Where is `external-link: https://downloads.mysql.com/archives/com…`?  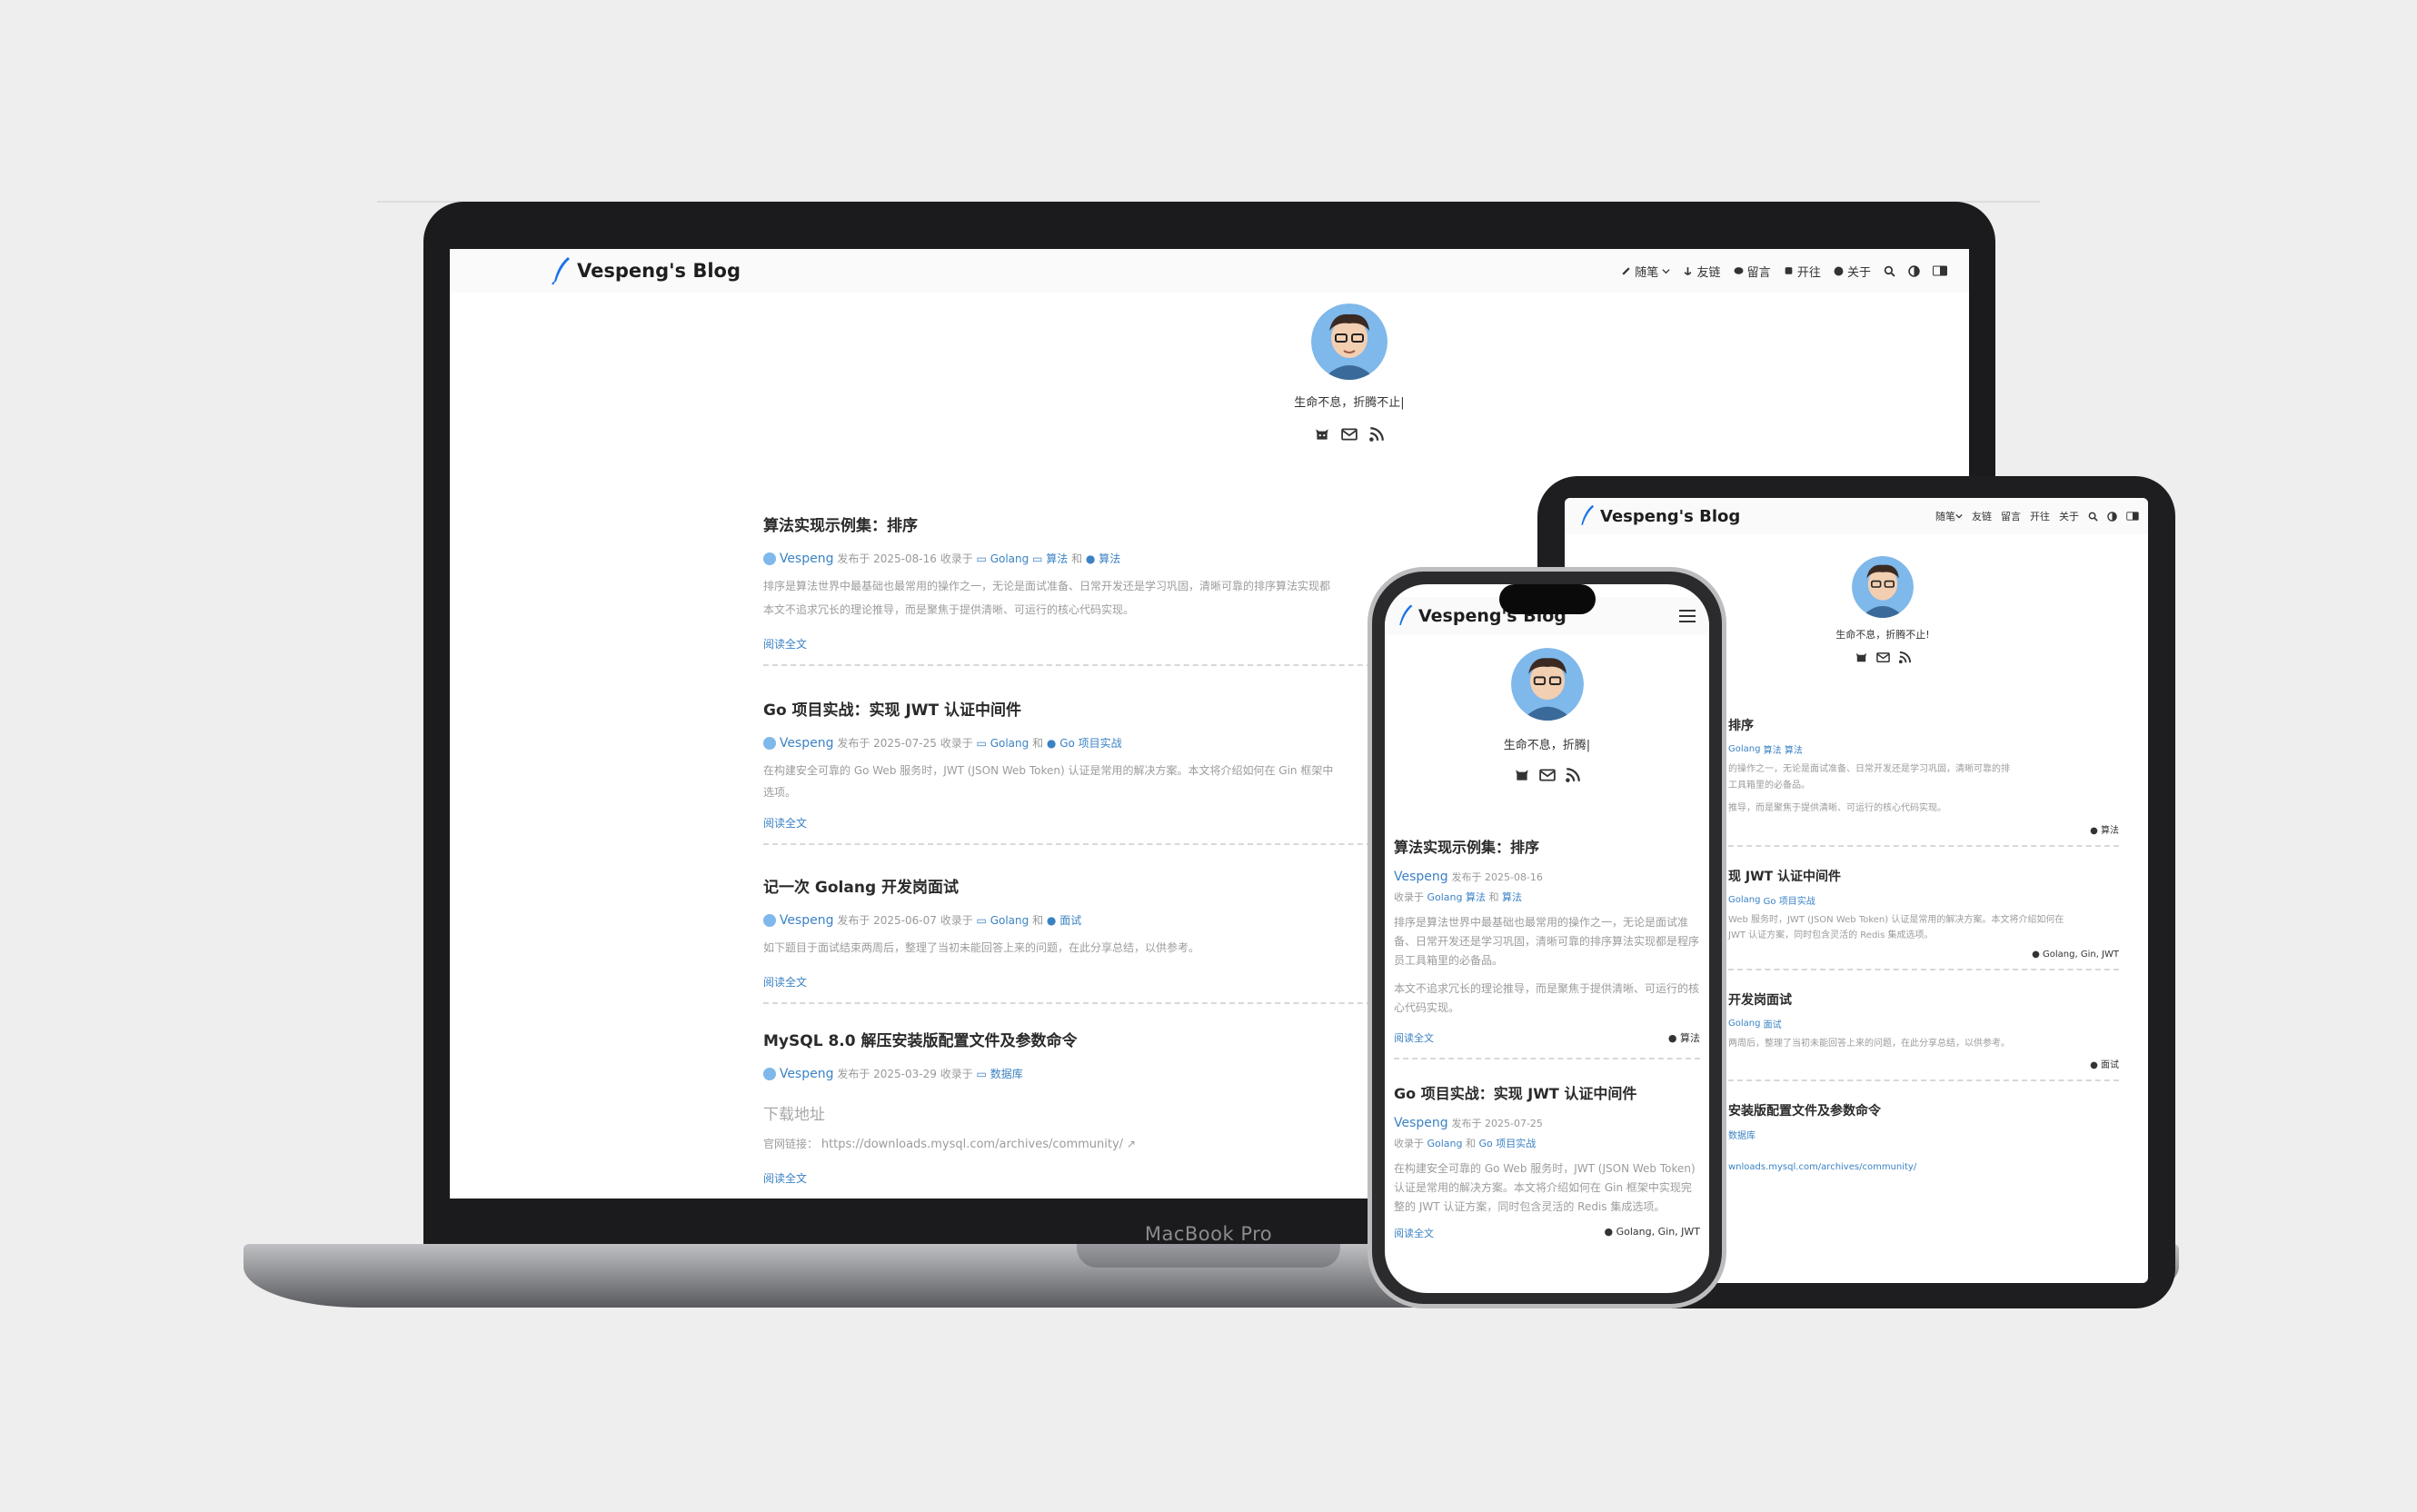
external-link: https://downloads.mysql.com/archives/com… is located at coordinates (972, 1144).